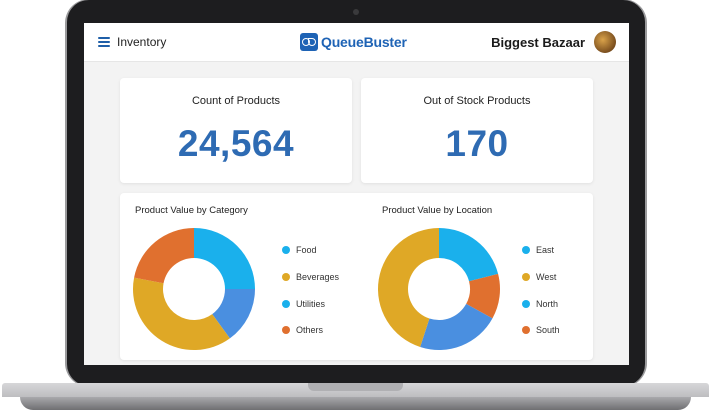 This screenshot has height=411, width=711. I want to click on kpi-title: Out of Stock Products, so click(477, 101).